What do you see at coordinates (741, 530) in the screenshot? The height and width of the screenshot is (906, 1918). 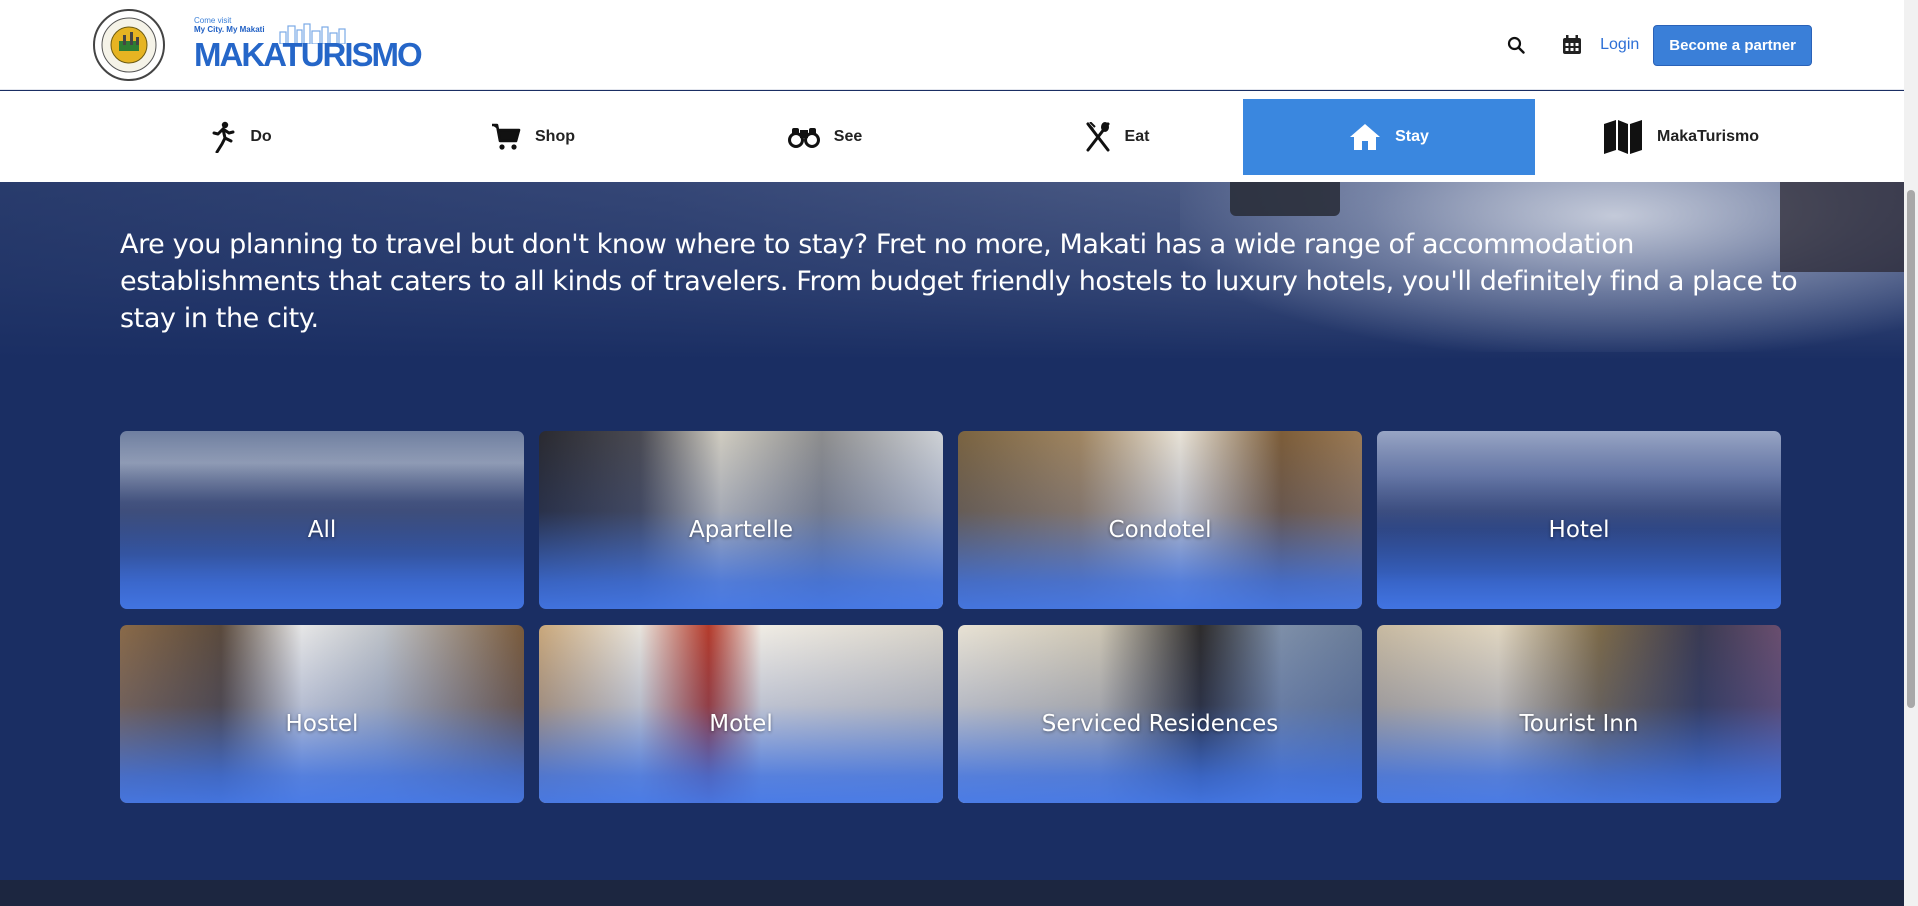 I see `category-label-apartelle: Apartelle` at bounding box center [741, 530].